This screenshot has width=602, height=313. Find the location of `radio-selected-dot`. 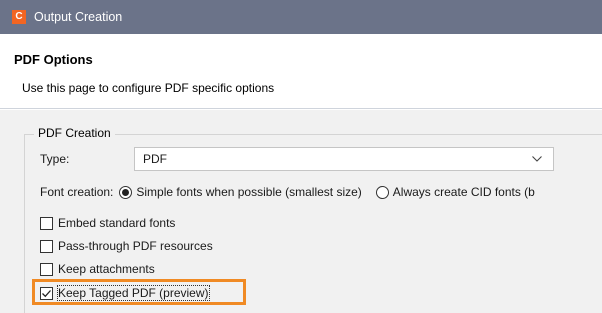

radio-selected-dot is located at coordinates (126, 192).